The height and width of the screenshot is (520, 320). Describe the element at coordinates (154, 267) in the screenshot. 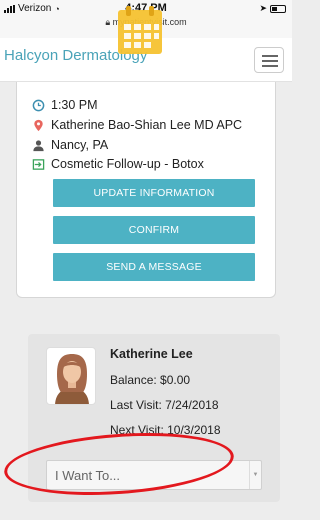

I see `send-message-button: SEND A MESSAGE` at that location.